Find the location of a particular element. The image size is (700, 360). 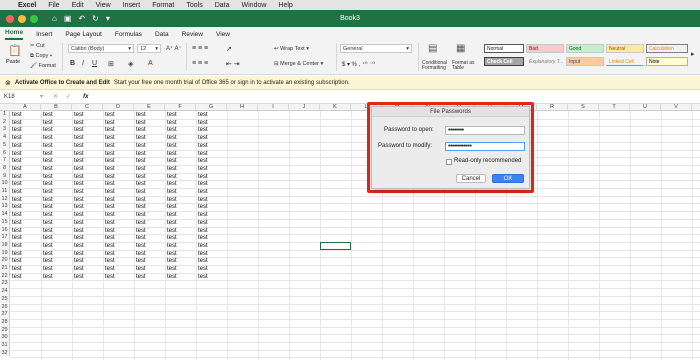

cancel-formula-icon: ✕ is located at coordinates (55, 96).